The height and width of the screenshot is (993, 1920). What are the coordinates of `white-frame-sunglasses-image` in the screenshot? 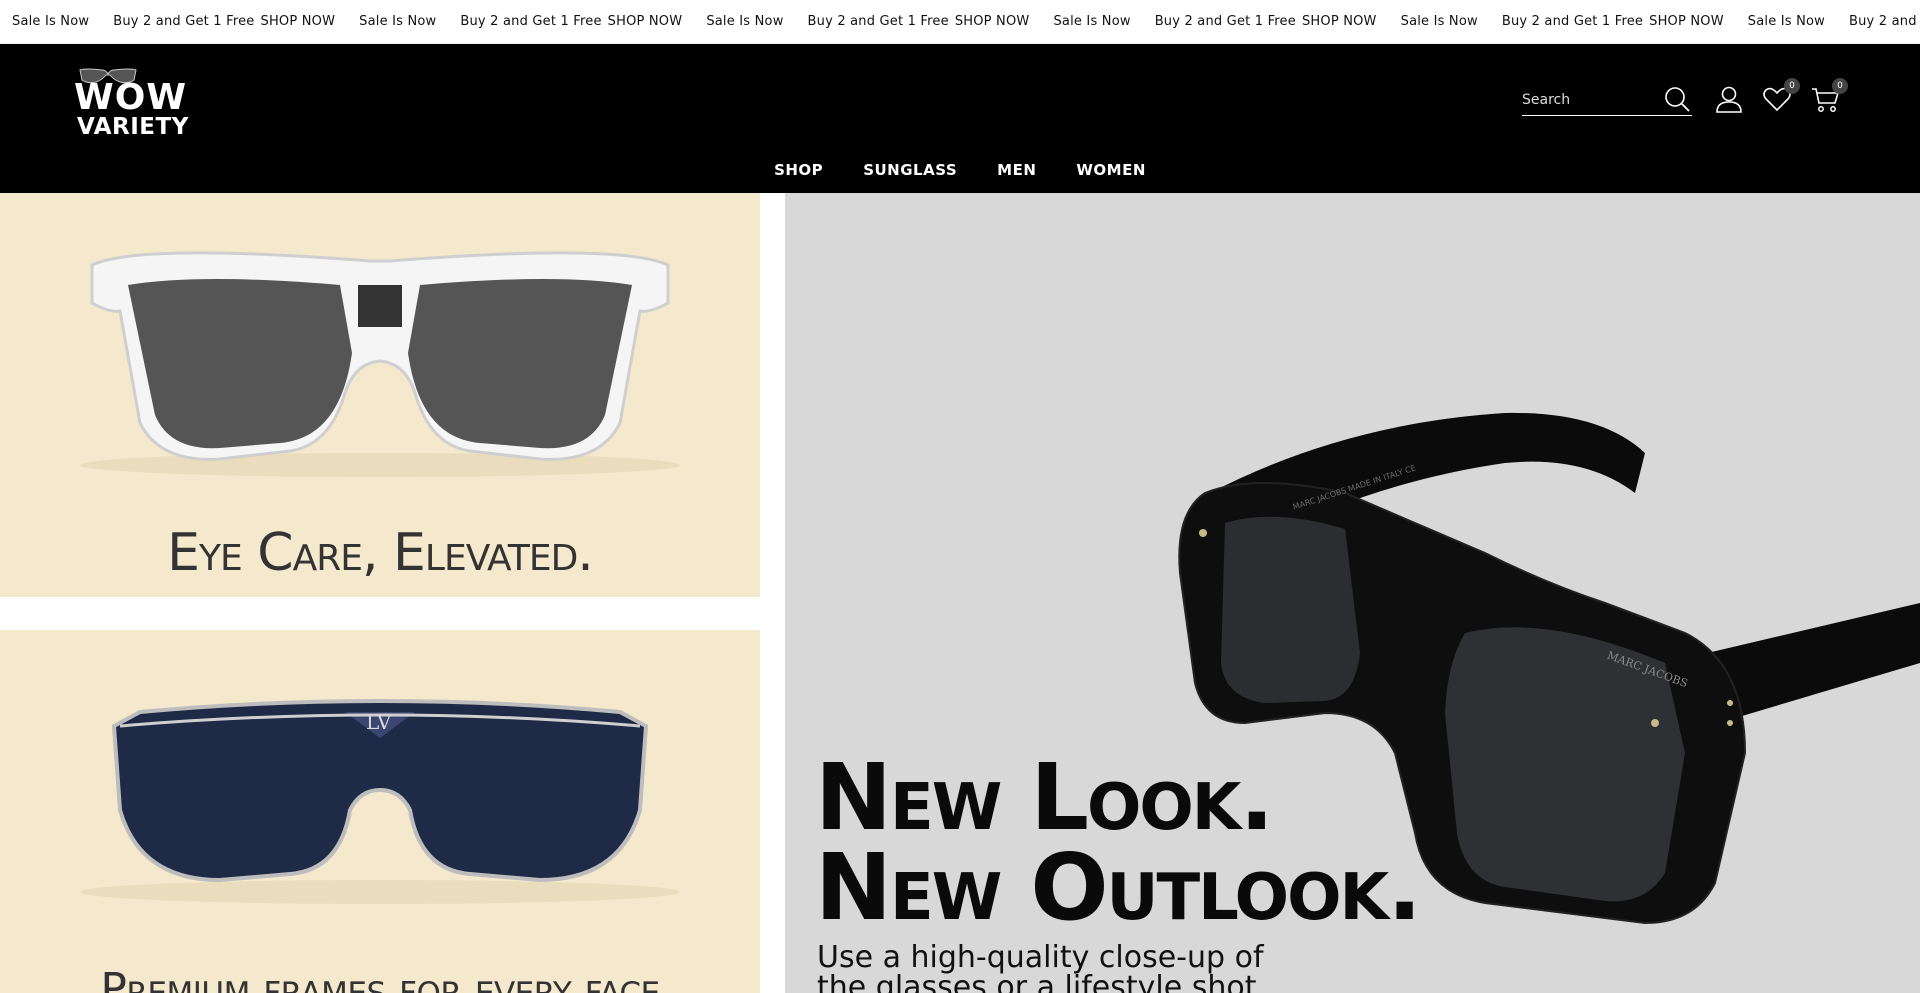 It's located at (380, 364).